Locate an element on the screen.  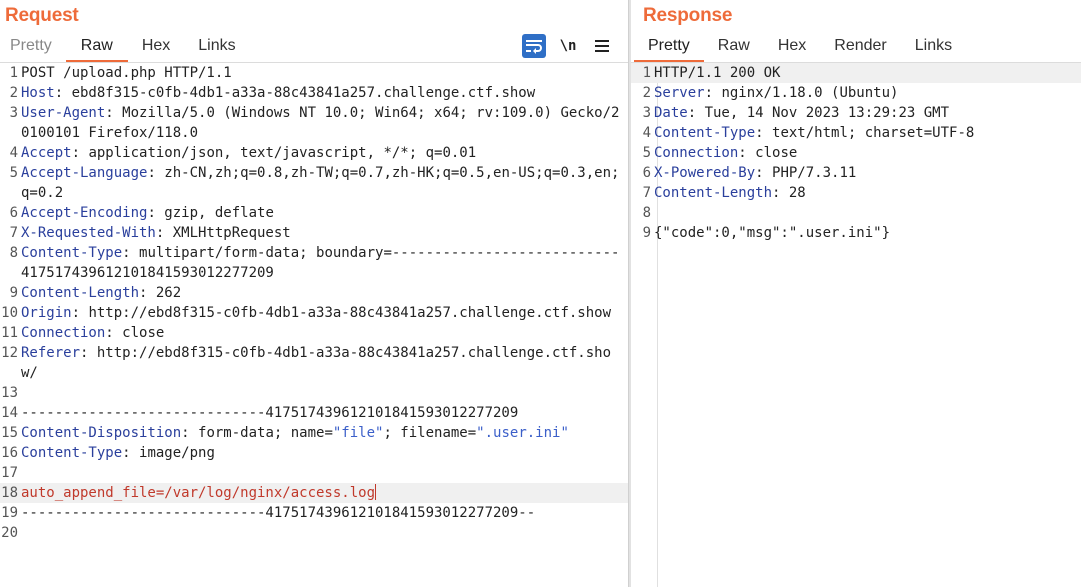
raw-text: HTTP/1.1 200 OK is located at coordinates (717, 73).